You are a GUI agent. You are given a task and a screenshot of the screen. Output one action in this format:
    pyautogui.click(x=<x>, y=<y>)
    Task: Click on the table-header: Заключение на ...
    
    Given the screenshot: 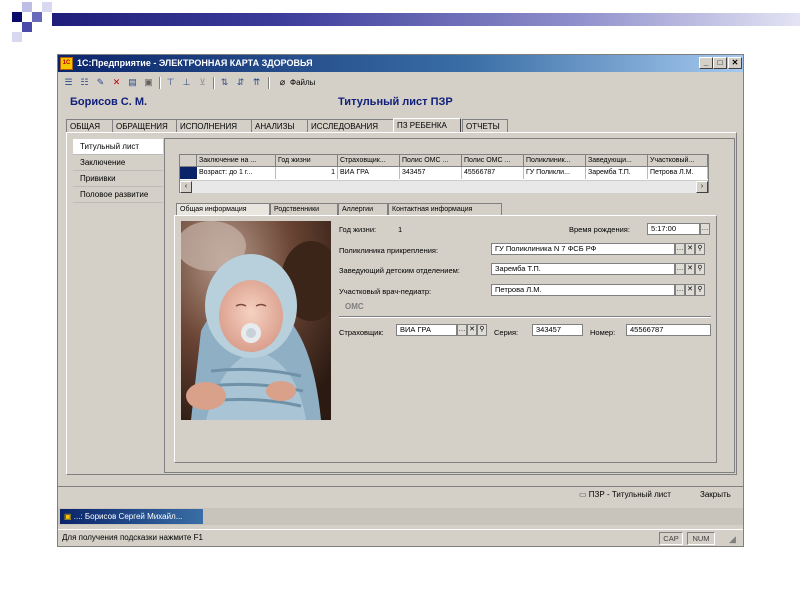 What is the action you would take?
    pyautogui.click(x=236, y=161)
    